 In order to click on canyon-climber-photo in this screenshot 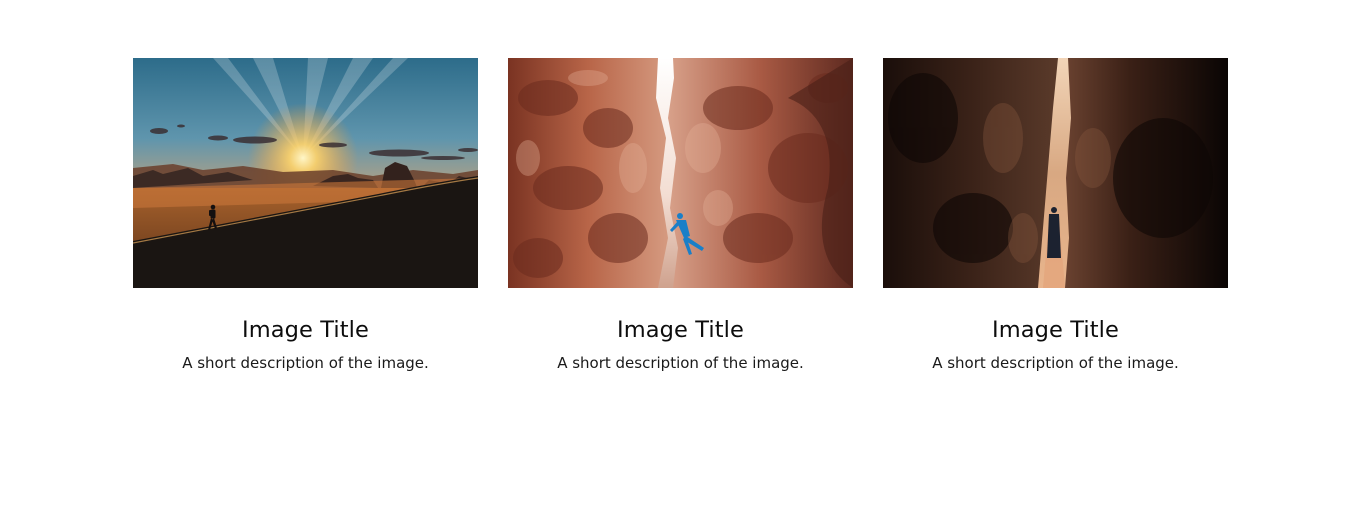, I will do `click(680, 173)`.